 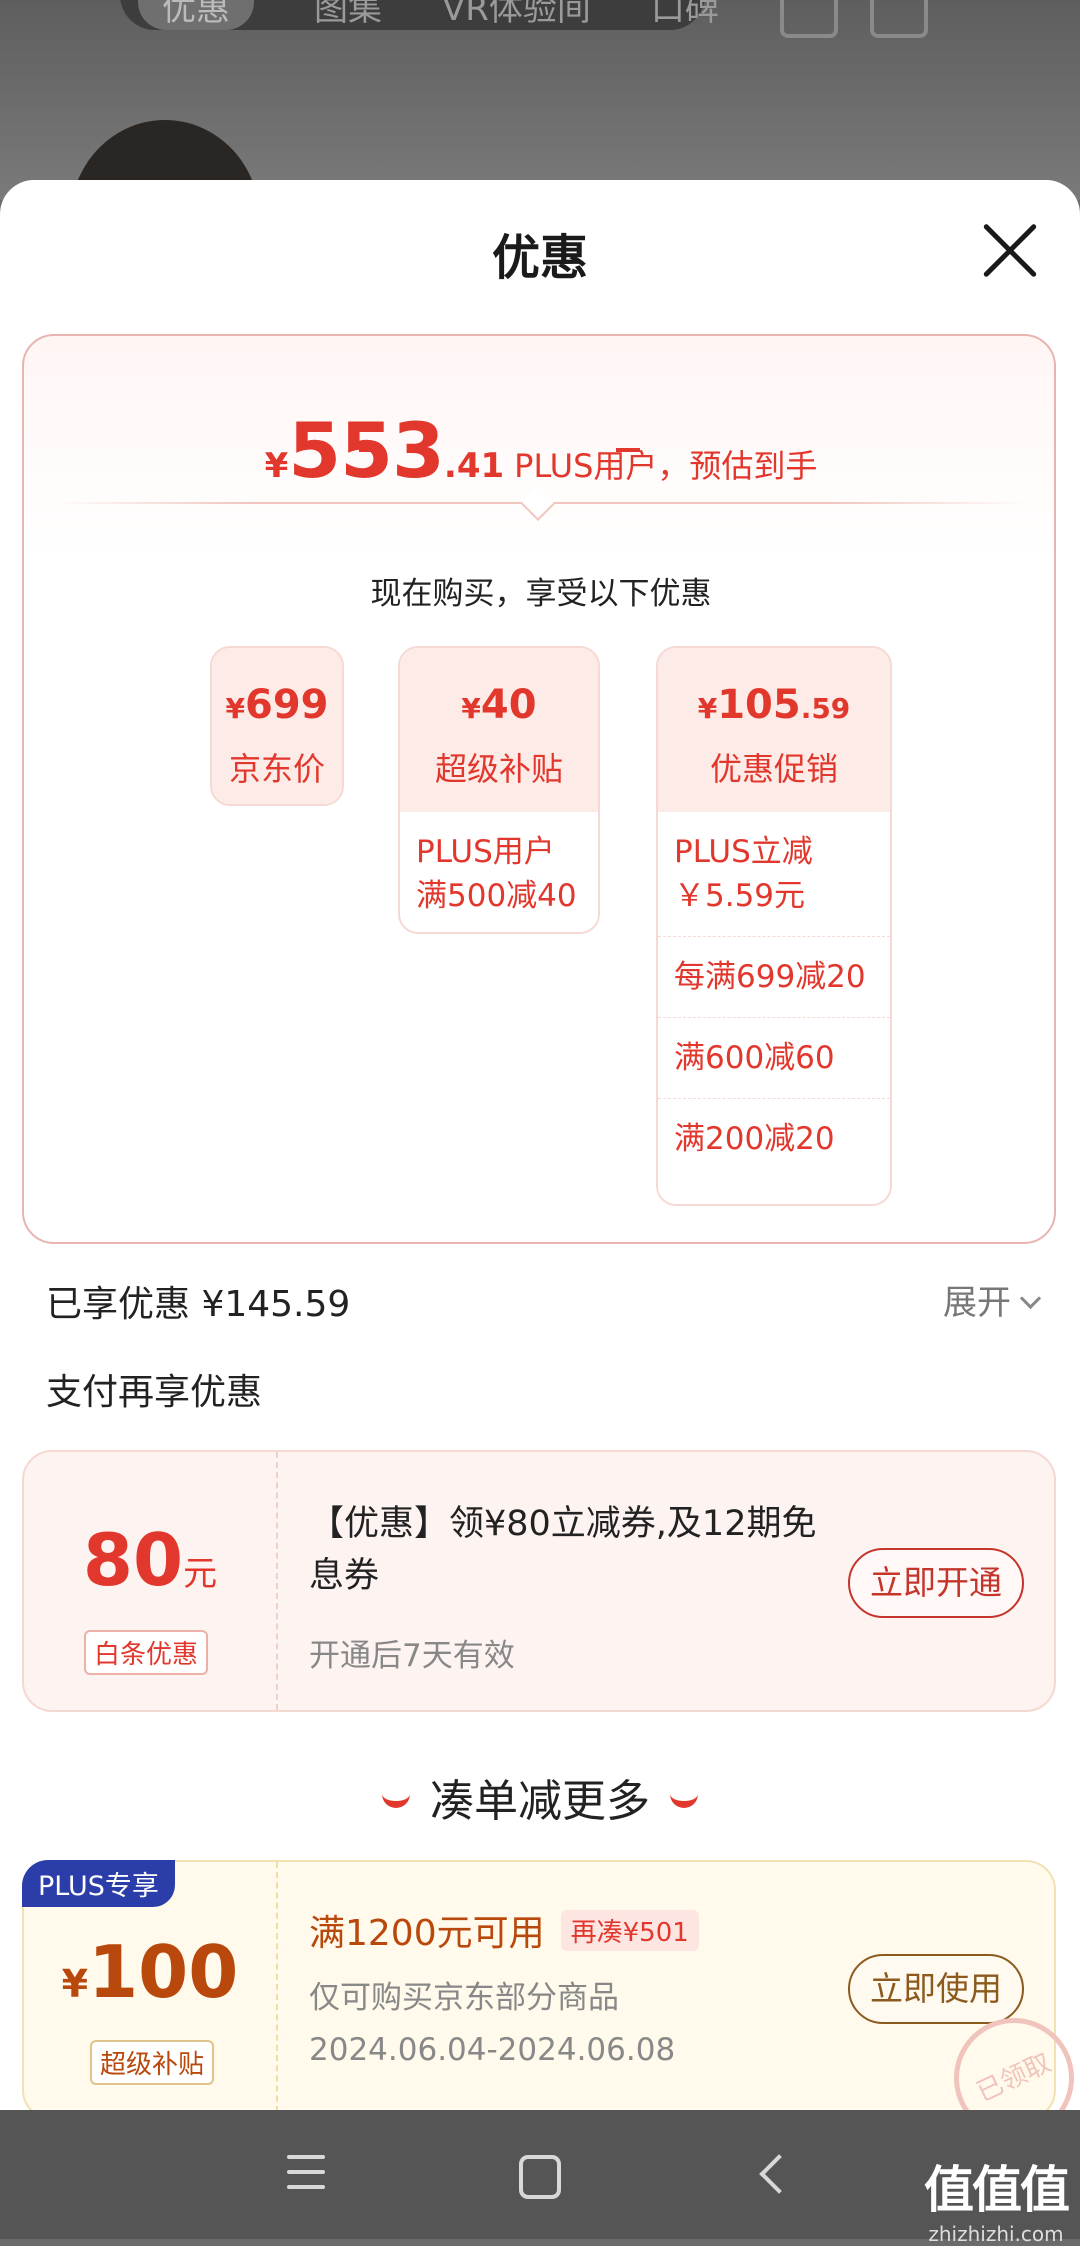 I want to click on activate-button: 立即开通, so click(x=936, y=1583).